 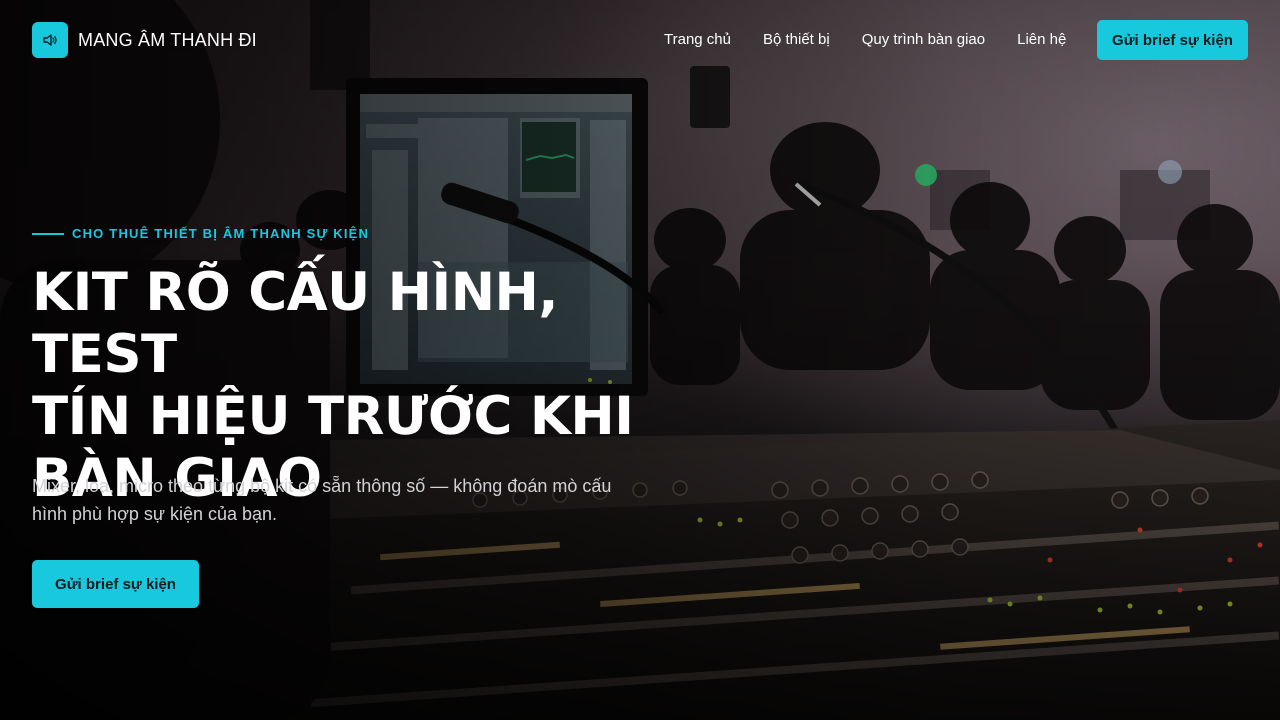 What do you see at coordinates (1041, 39) in the screenshot?
I see `nav-link-contact: Liên hệ` at bounding box center [1041, 39].